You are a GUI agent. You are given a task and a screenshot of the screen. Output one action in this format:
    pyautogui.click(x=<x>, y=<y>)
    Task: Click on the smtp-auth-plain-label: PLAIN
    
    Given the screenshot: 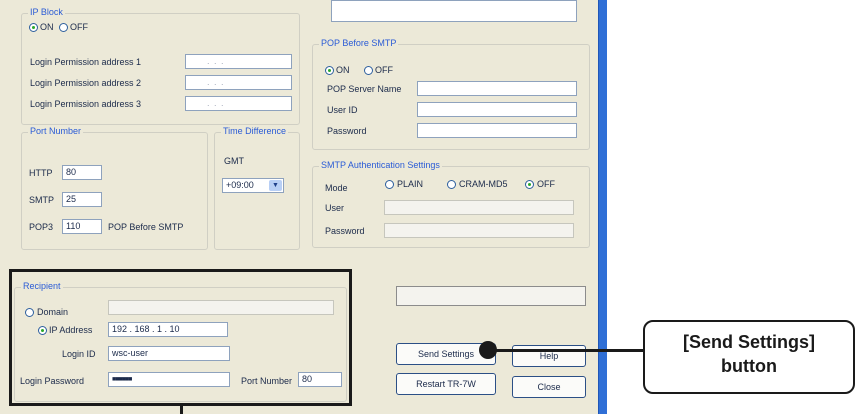 What is the action you would take?
    pyautogui.click(x=410, y=184)
    